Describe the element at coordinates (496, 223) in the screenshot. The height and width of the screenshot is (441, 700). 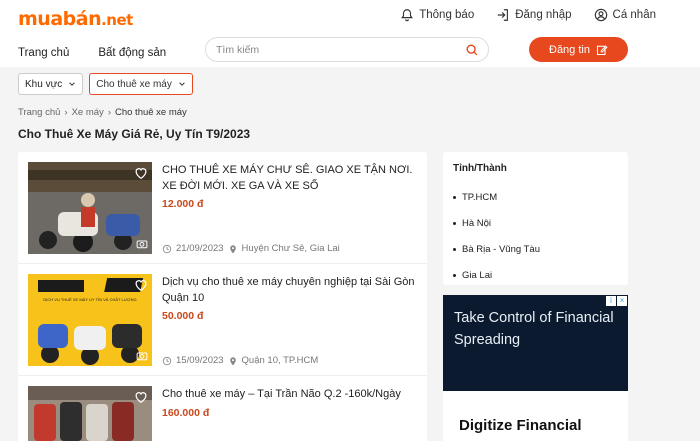
I see `province-item-hanoi: Hà Nội` at that location.